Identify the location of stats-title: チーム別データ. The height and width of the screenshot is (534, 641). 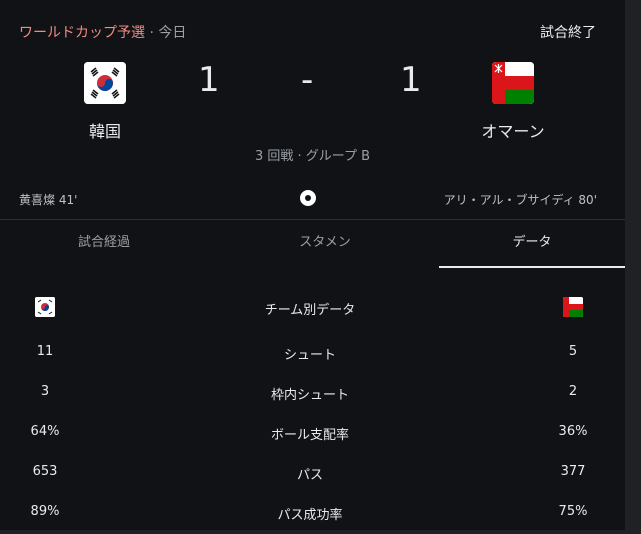
(310, 310).